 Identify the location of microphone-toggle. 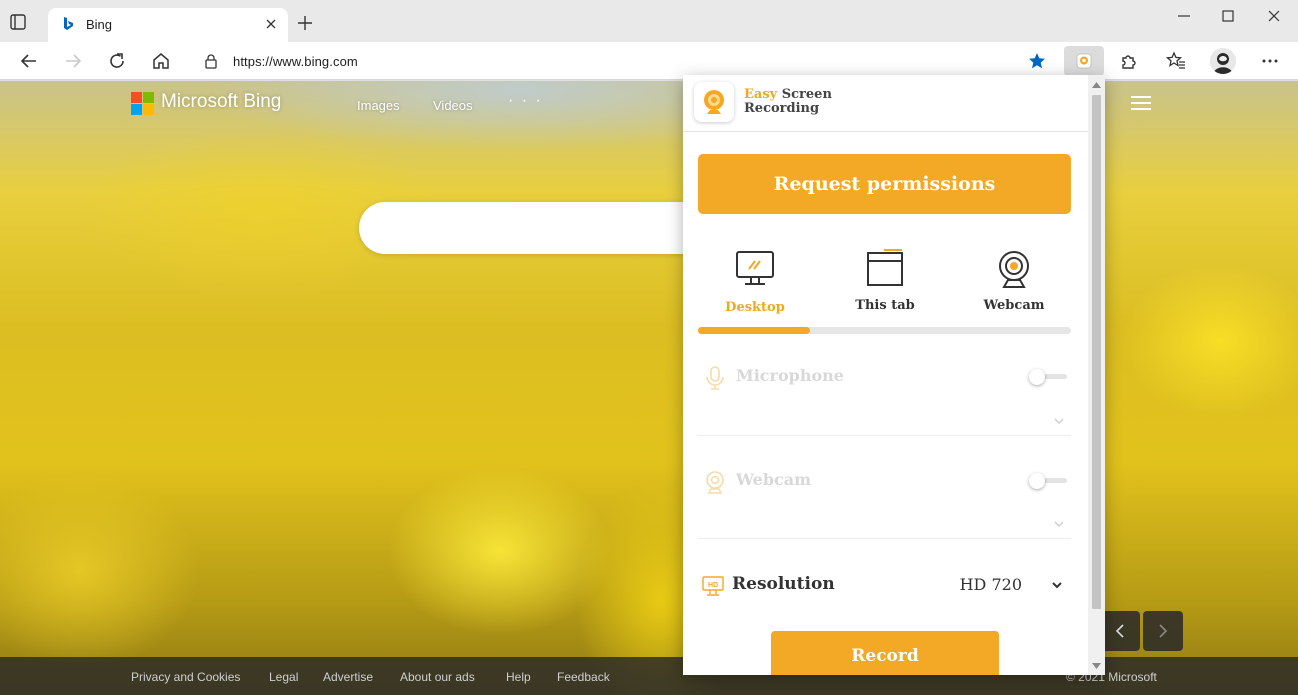
(1048, 377).